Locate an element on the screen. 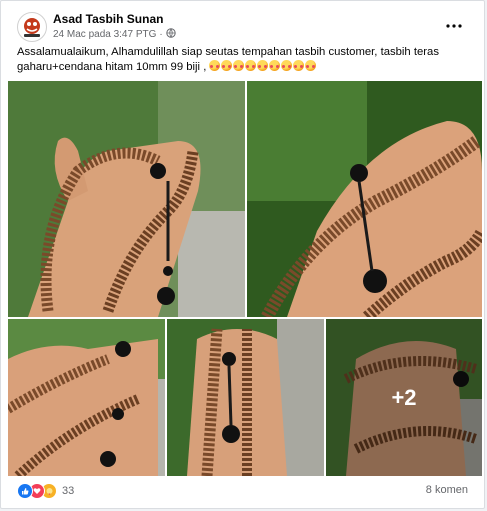 The width and height of the screenshot is (487, 511). post-timestamp: 24 Mac pada 3:47 PTG is located at coordinates (104, 34).